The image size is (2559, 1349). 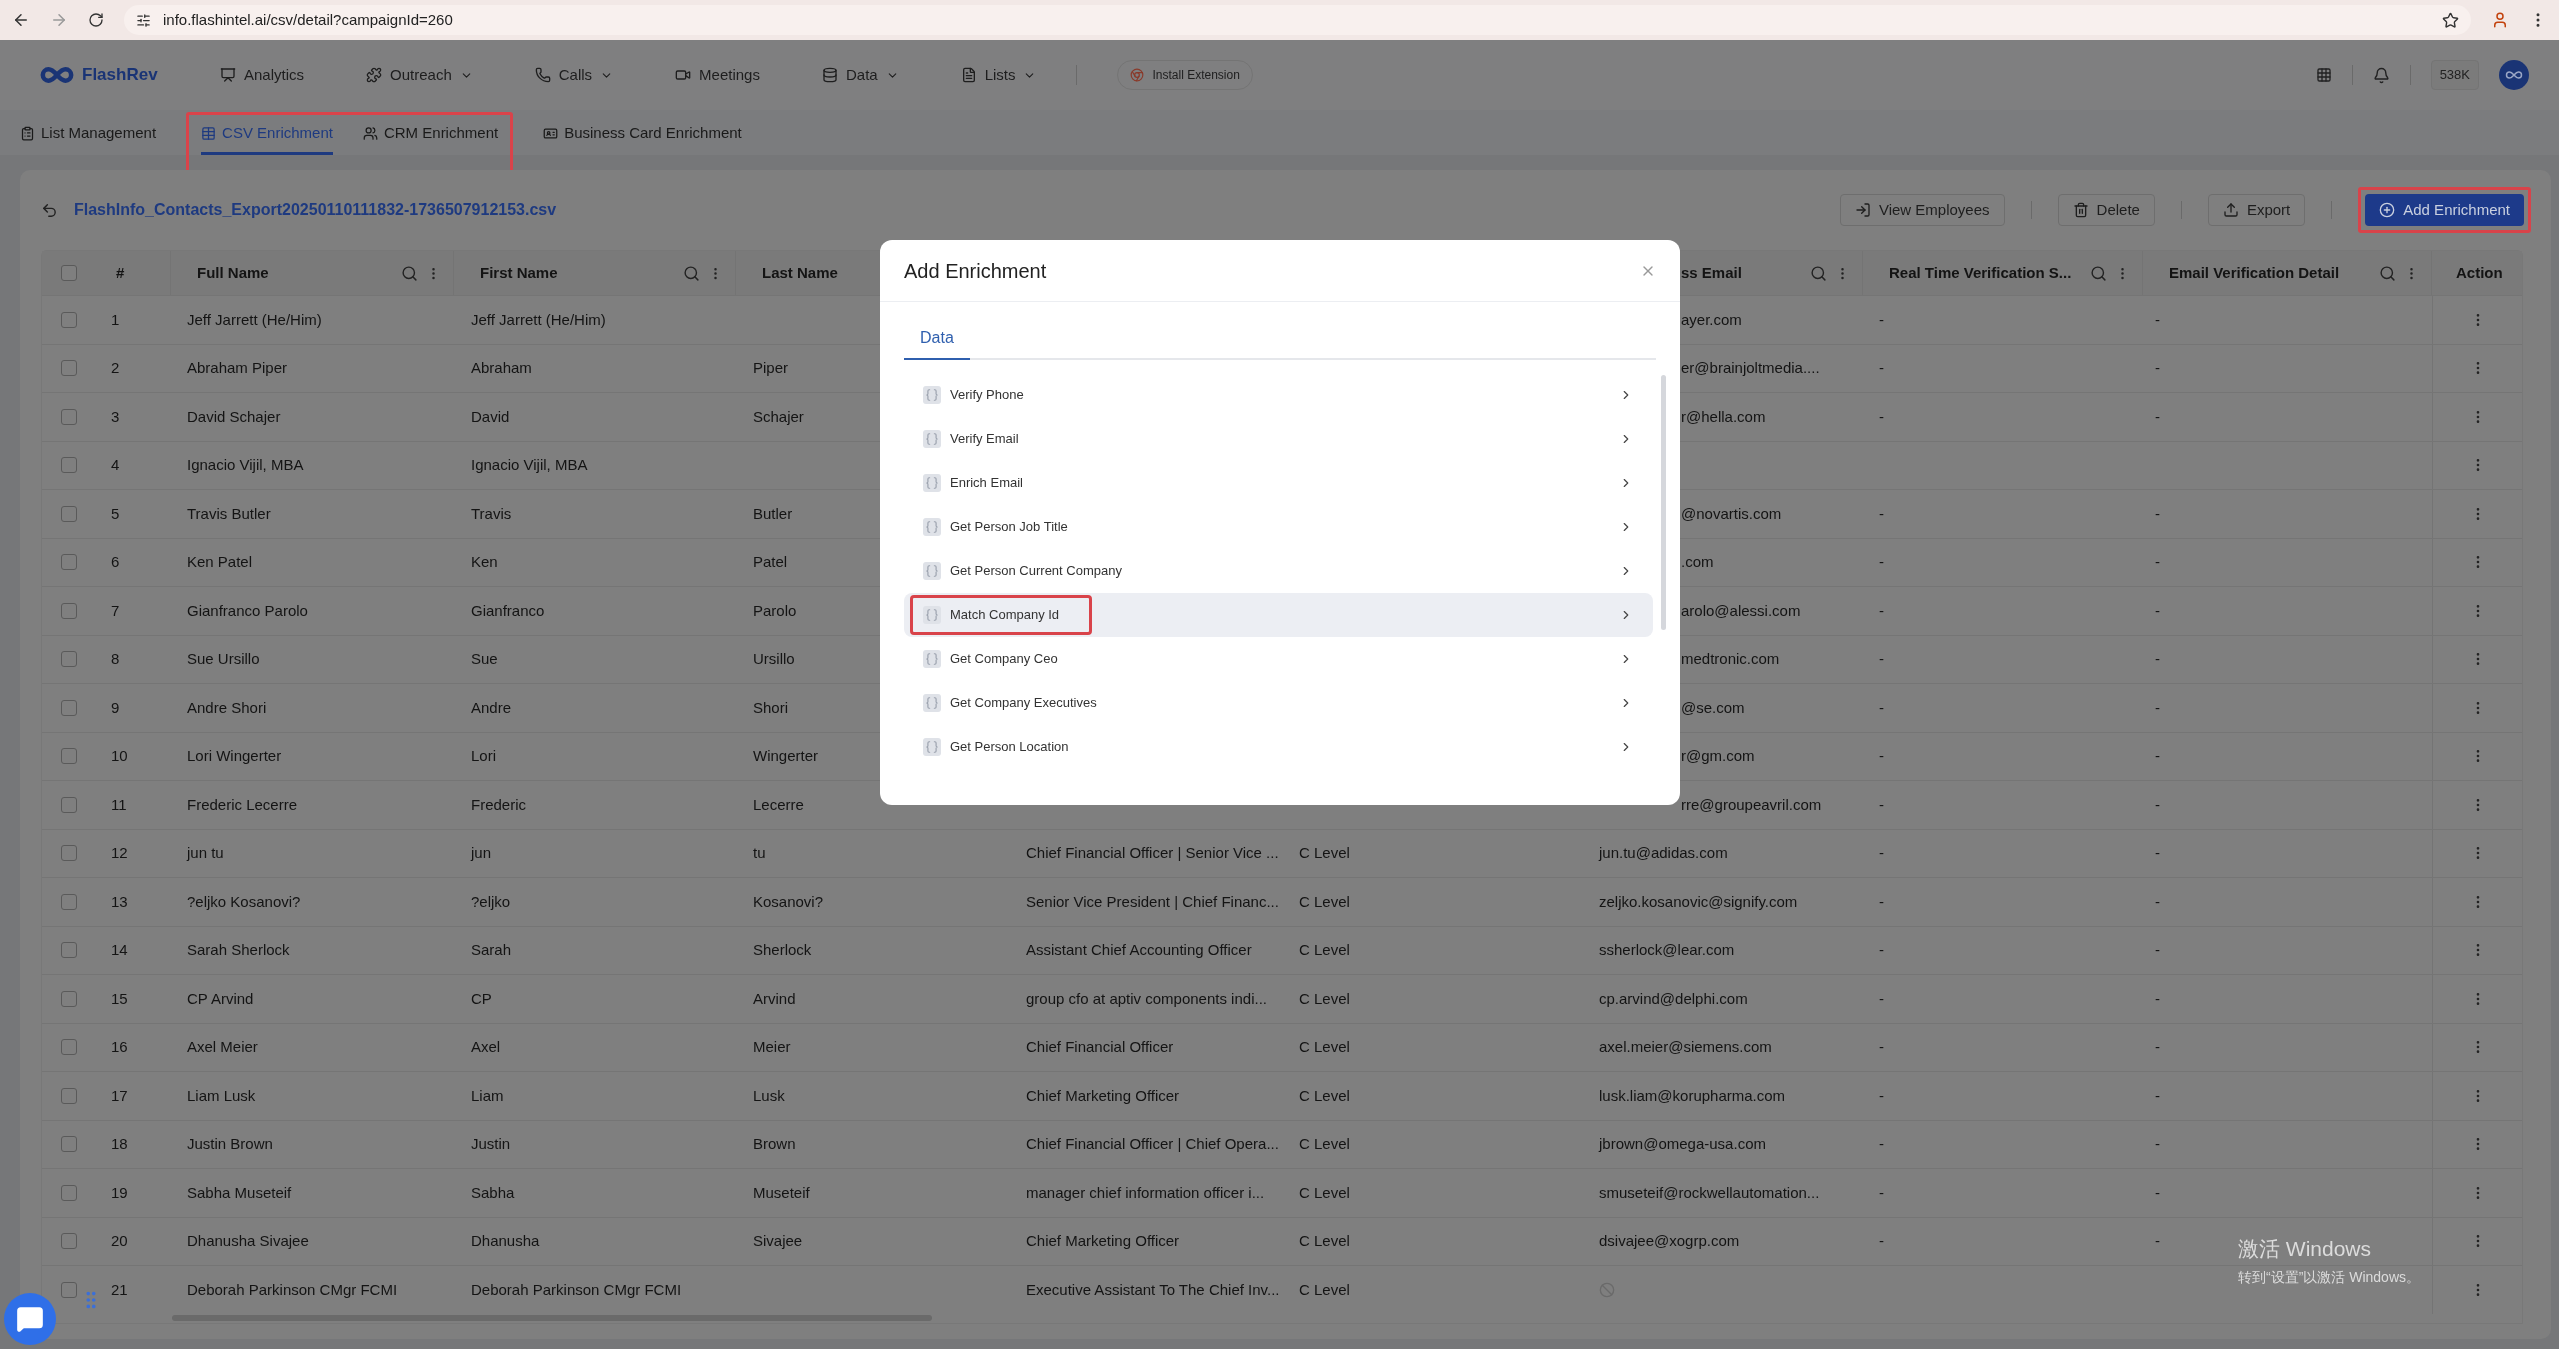 I want to click on users-icon, so click(x=370, y=133).